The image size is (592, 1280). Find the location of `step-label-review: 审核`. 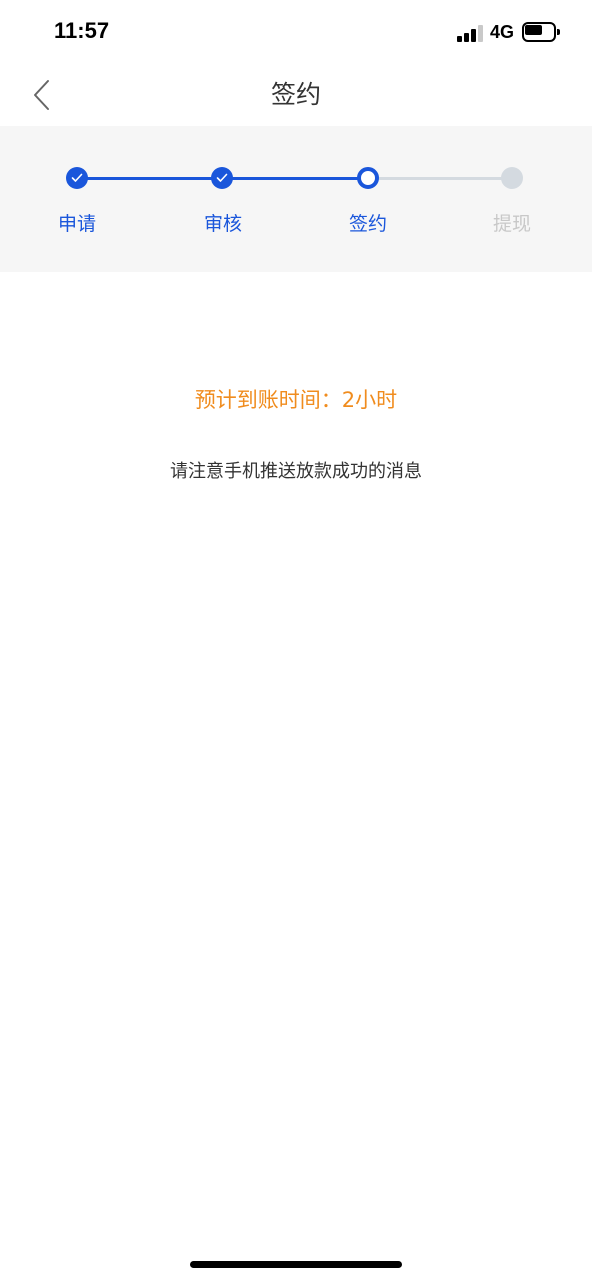

step-label-review: 审核 is located at coordinates (222, 224).